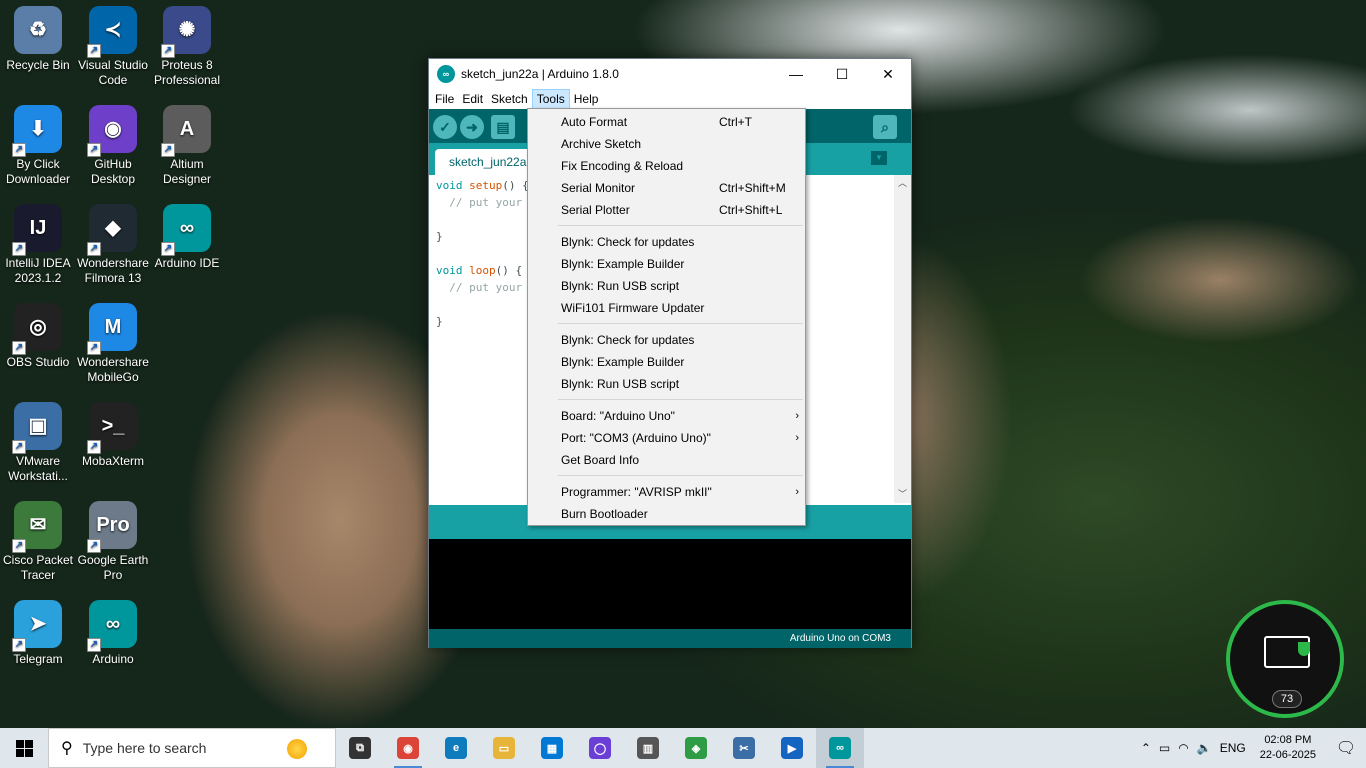 This screenshot has width=1366, height=768. Describe the element at coordinates (552, 748) in the screenshot. I see `taskbar-app-microsoft-store: ▦` at that location.